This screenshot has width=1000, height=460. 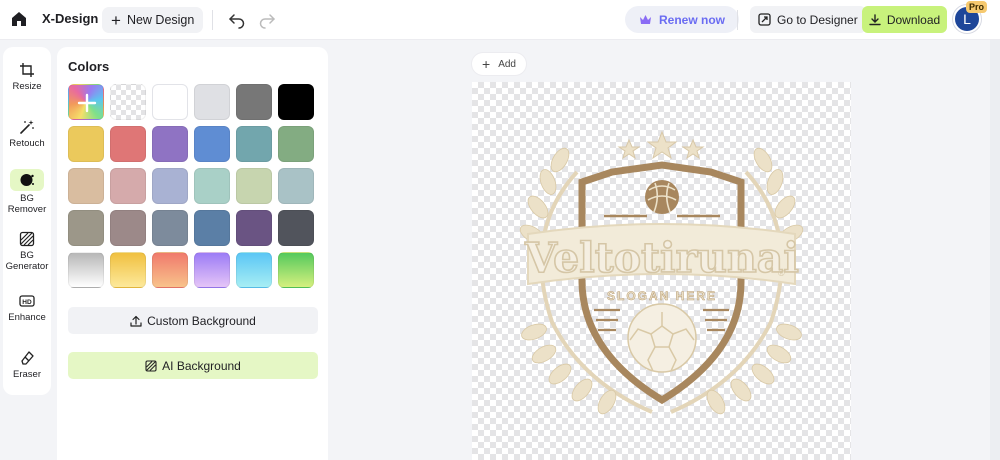 What do you see at coordinates (661, 258) in the screenshot?
I see `logo-title: Veltotirunai` at bounding box center [661, 258].